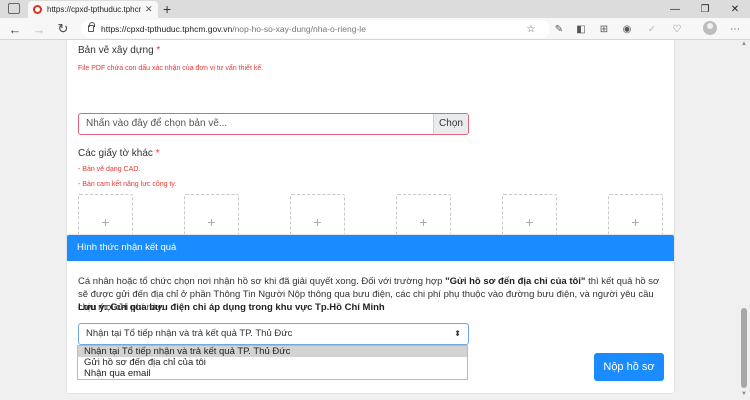 This screenshot has width=750, height=400. Describe the element at coordinates (14, 8) in the screenshot. I see `tab-actions-icon` at that location.